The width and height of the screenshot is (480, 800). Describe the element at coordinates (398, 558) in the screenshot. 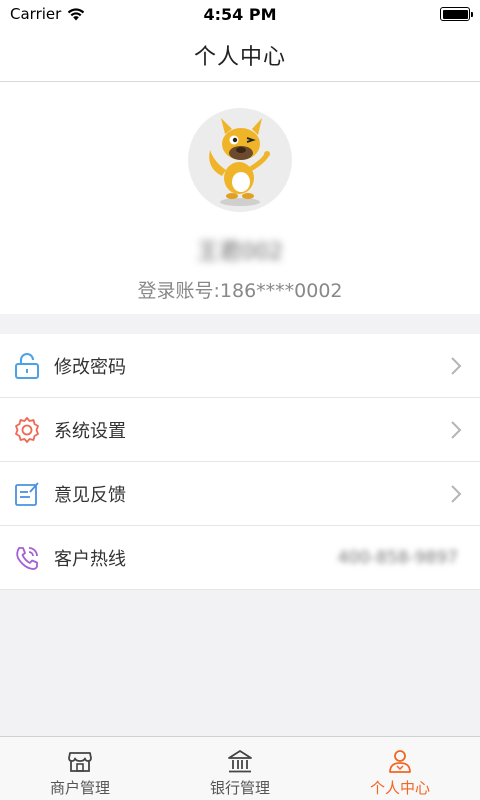

I see `hotline-number: 400-858-9897` at that location.